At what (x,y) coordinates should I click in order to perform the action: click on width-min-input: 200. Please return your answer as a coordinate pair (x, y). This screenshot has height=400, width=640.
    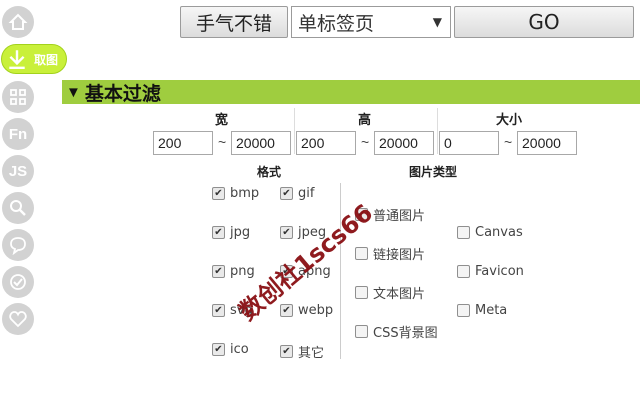
    Looking at the image, I should click on (183, 143).